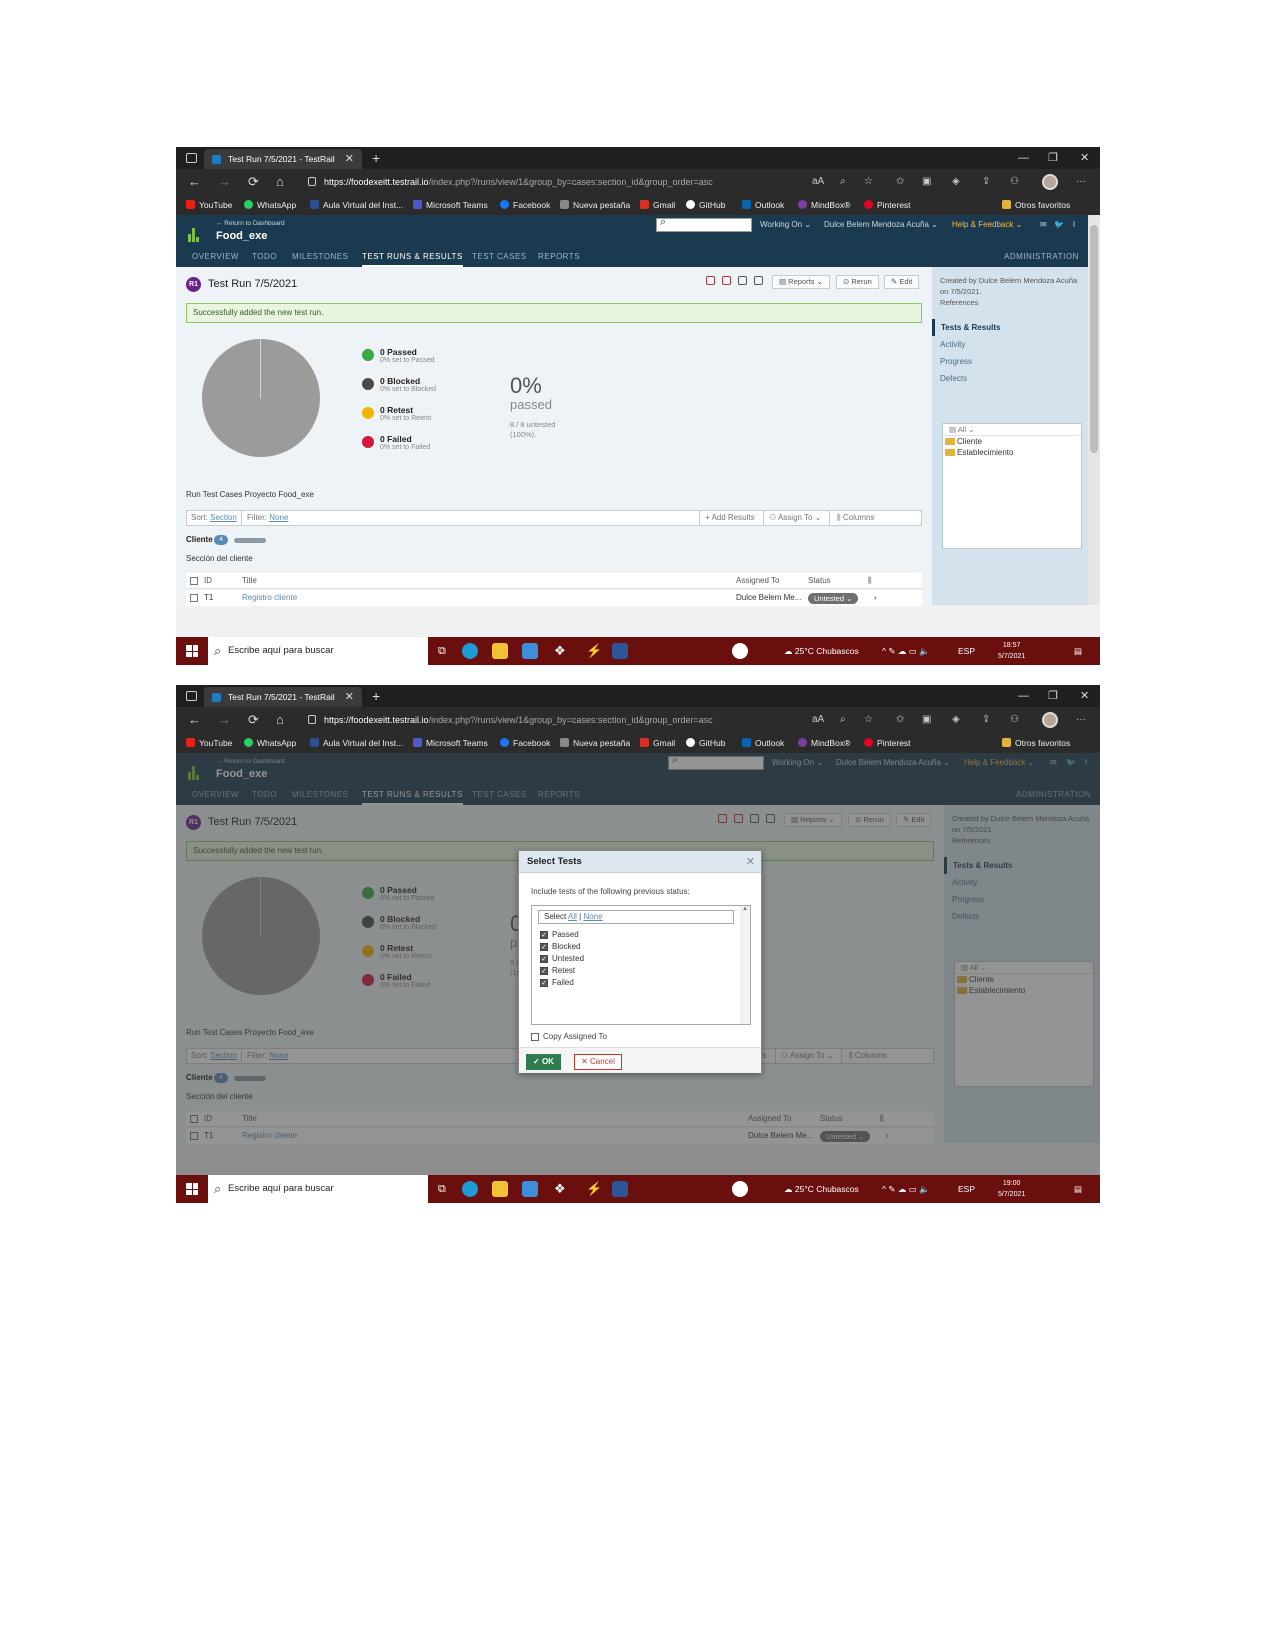 This screenshot has height=1650, width=1275. I want to click on option-passed: ✓ Passed, so click(559, 935).